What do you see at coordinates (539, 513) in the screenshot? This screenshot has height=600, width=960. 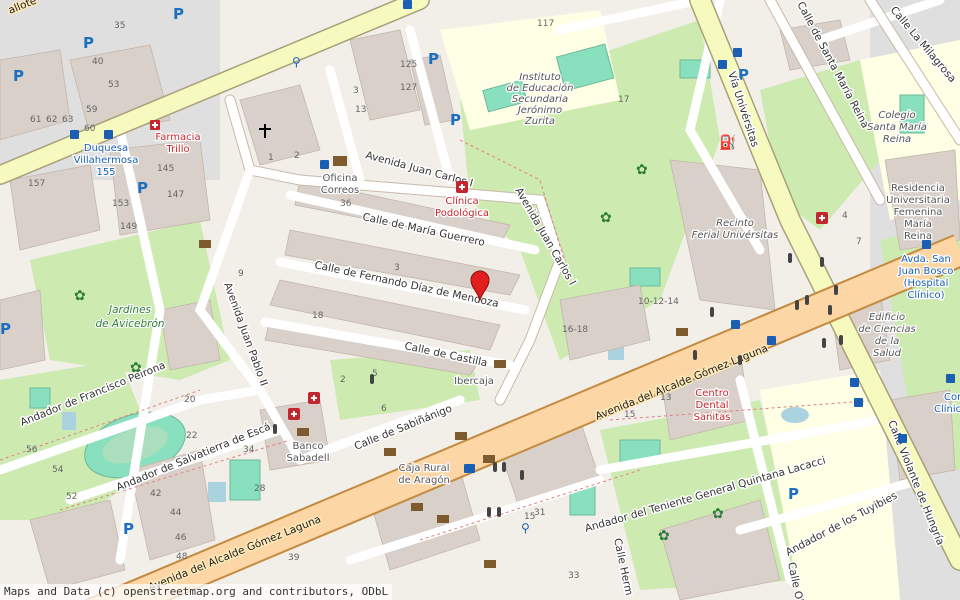 I see `house-number: 31` at bounding box center [539, 513].